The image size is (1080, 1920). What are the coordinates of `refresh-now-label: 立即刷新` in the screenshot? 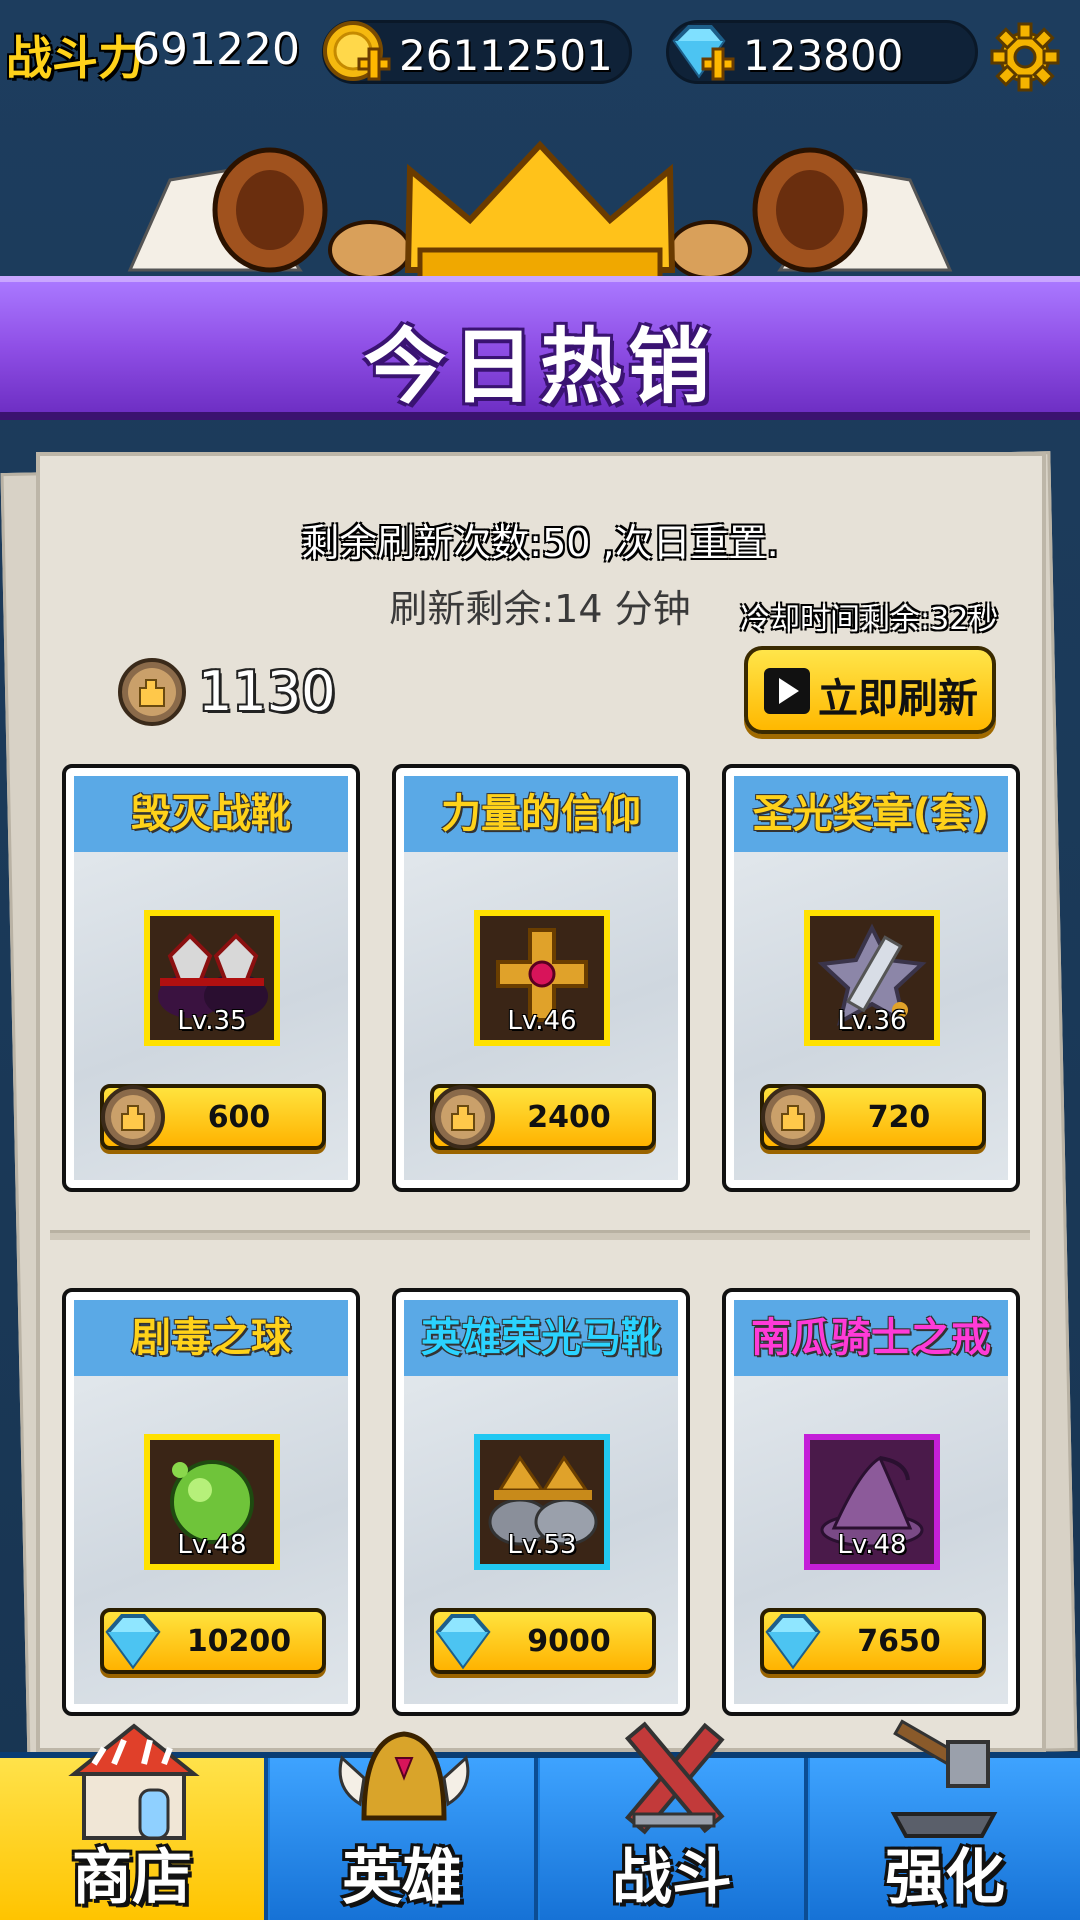 It's located at (898, 699).